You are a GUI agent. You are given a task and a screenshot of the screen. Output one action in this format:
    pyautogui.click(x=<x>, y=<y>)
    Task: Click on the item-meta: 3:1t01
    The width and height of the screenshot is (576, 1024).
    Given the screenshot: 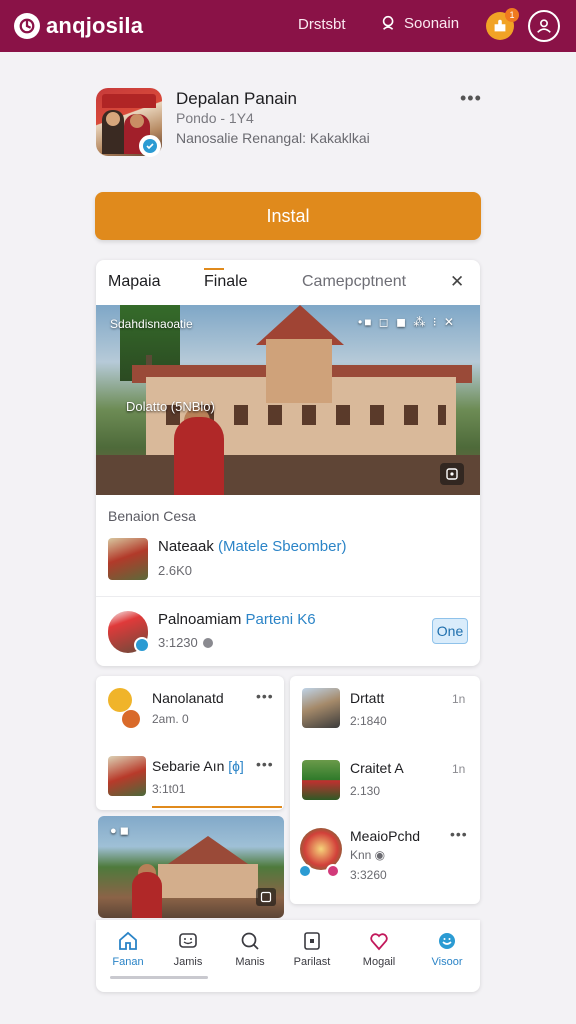 What is the action you would take?
    pyautogui.click(x=169, y=789)
    